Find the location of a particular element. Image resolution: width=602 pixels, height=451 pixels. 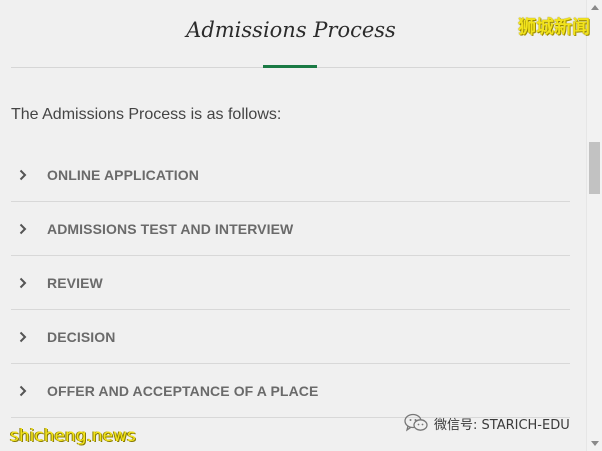

wechat-icon is located at coordinates (416, 423).